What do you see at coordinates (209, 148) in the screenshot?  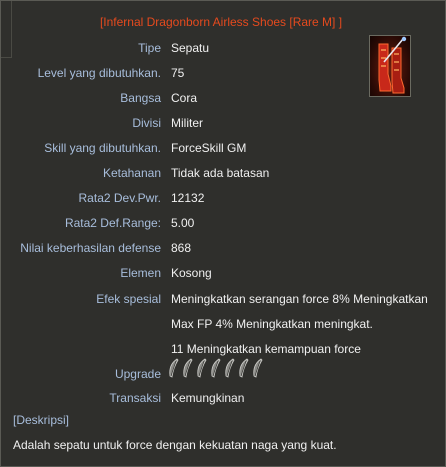 I see `stat-value: ForceSkill GM` at bounding box center [209, 148].